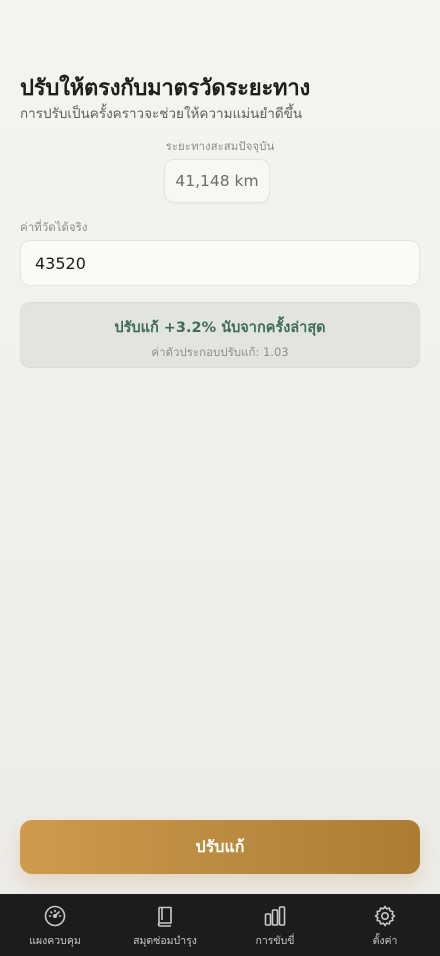  I want to click on page-title: ปรับให้ตรงกับมาตรวัดระยะทาง, so click(165, 88).